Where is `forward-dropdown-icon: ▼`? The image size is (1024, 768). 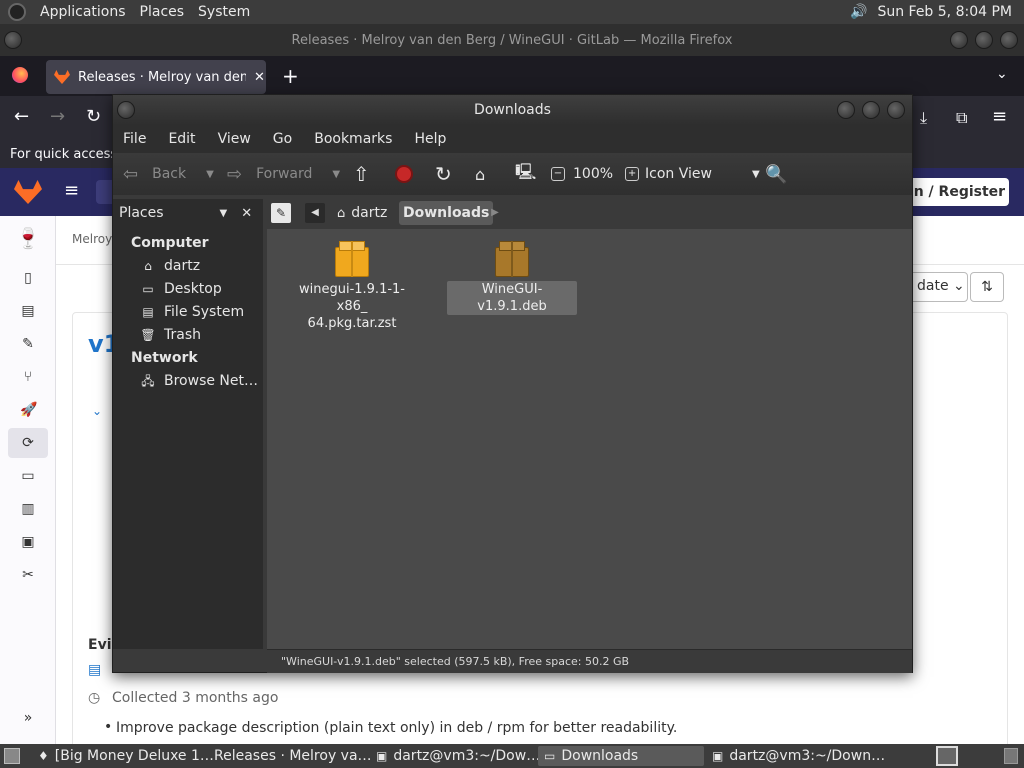
forward-dropdown-icon: ▼ is located at coordinates (336, 174).